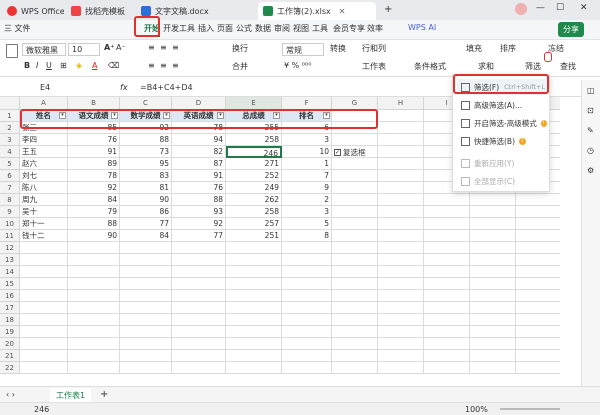 The height and width of the screenshot is (415, 600). Describe the element at coordinates (94, 152) in the screenshot. I see `table-cell: 91` at that location.